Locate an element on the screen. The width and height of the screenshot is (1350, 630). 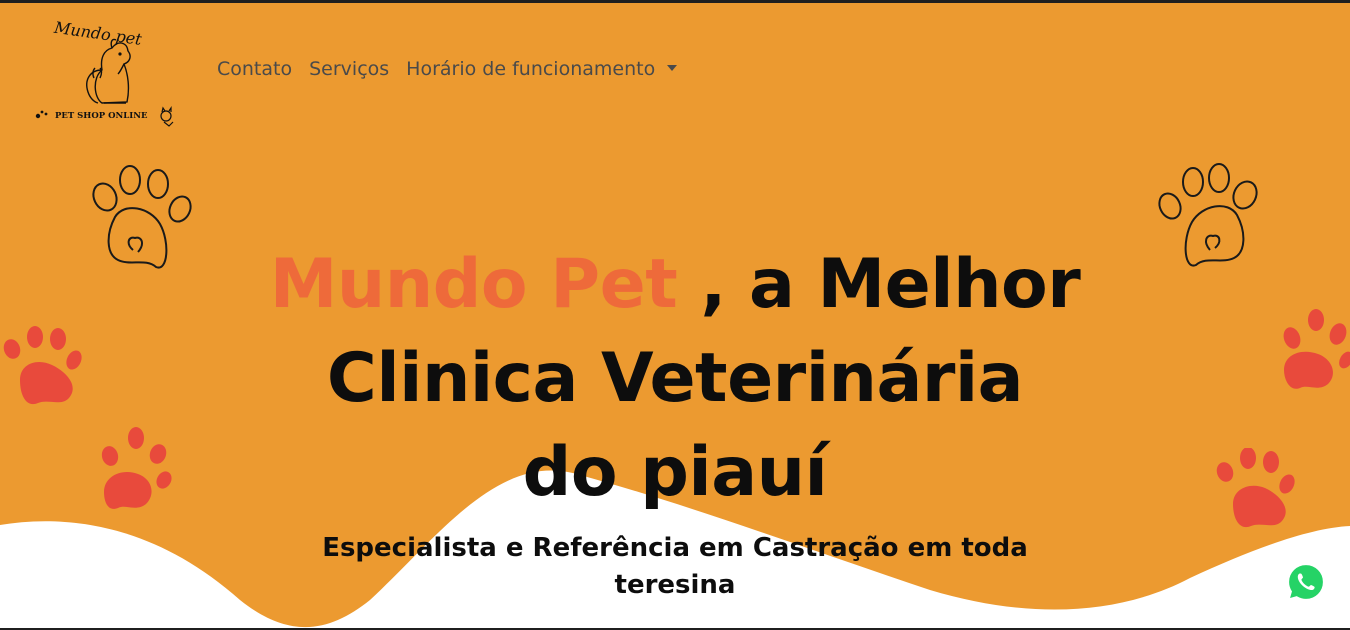
nav-dropdown-label: Horário de funcionamento is located at coordinates (531, 69).